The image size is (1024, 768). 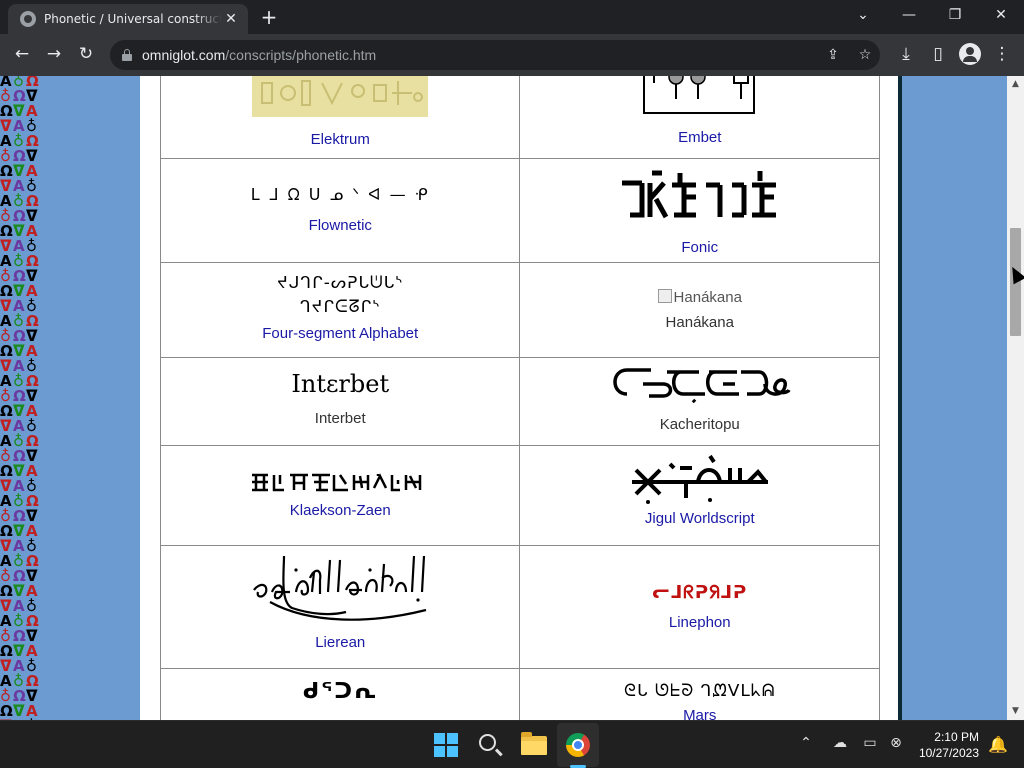 What do you see at coordinates (806, 743) in the screenshot?
I see `tray-overflow-chevron-icon: ⌃` at bounding box center [806, 743].